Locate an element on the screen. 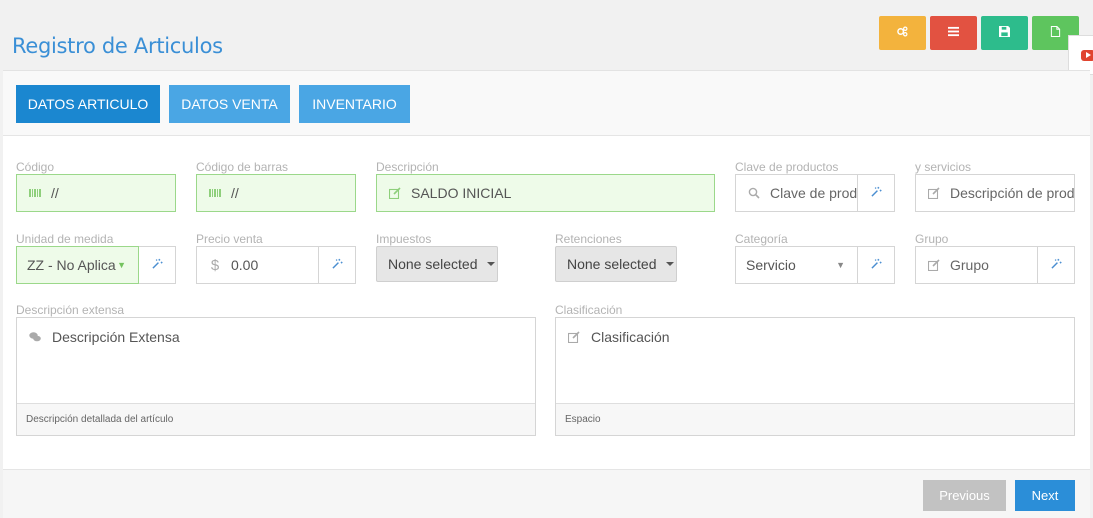 The image size is (1093, 518). descripcion-label: Descripción is located at coordinates (407, 167).